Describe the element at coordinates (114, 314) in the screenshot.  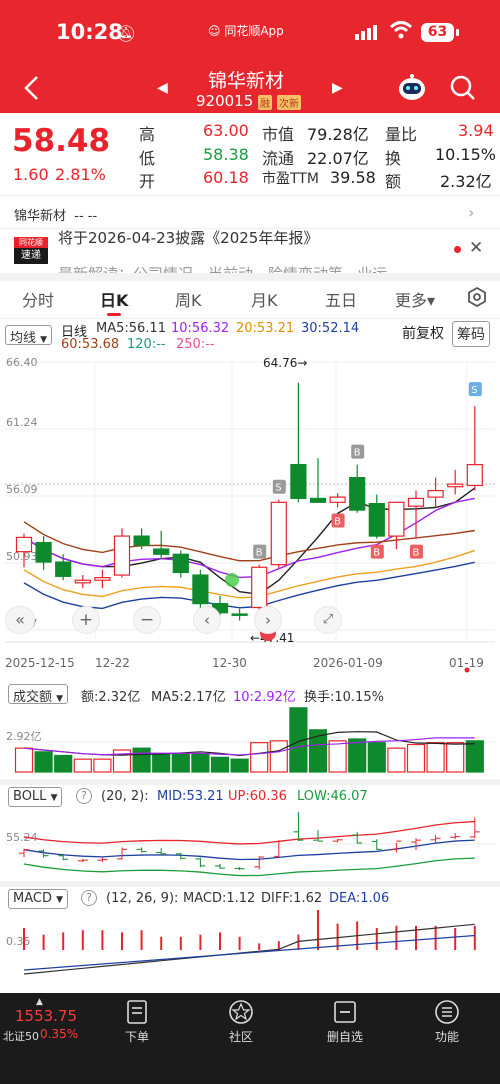
I see `tab-indicator` at that location.